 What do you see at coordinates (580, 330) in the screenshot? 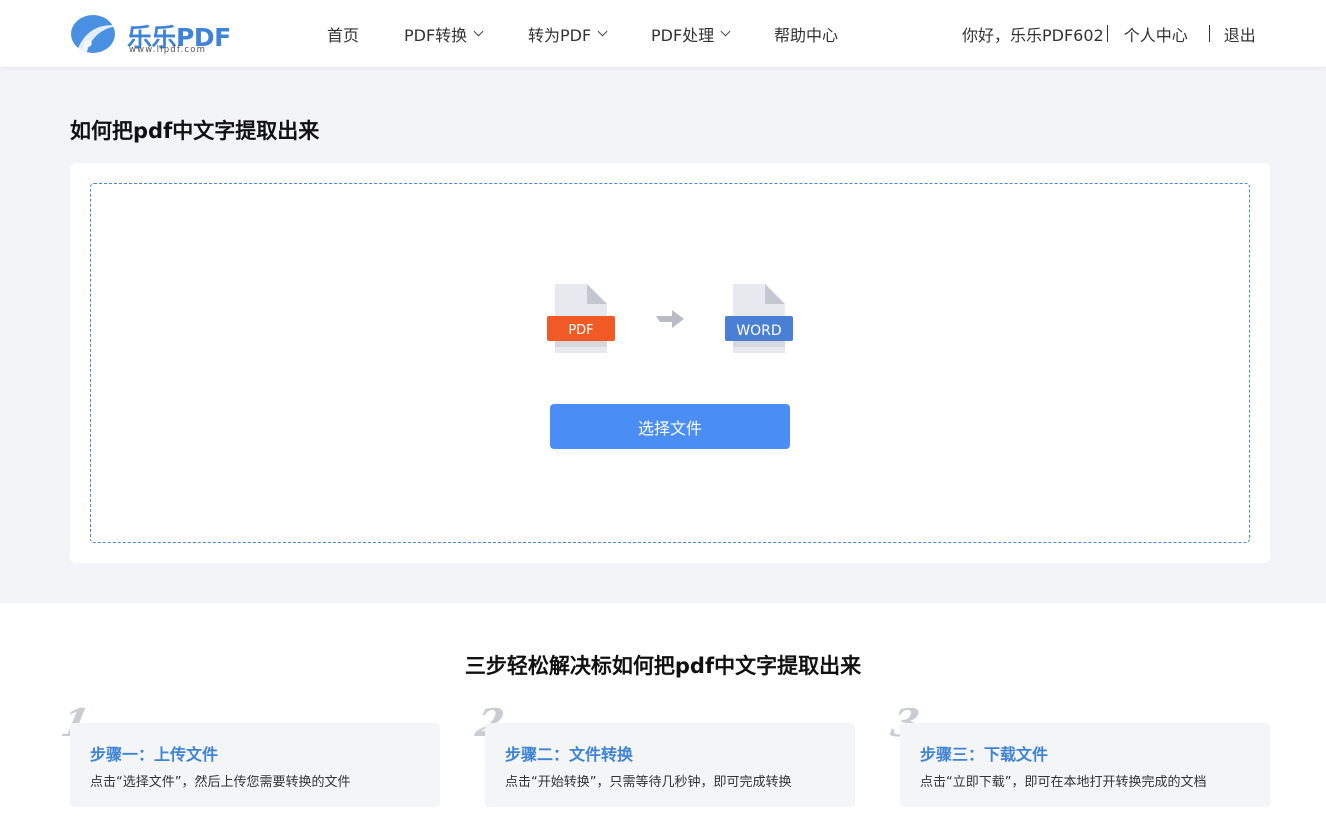
I see `pdf-icon-label: PDF` at bounding box center [580, 330].